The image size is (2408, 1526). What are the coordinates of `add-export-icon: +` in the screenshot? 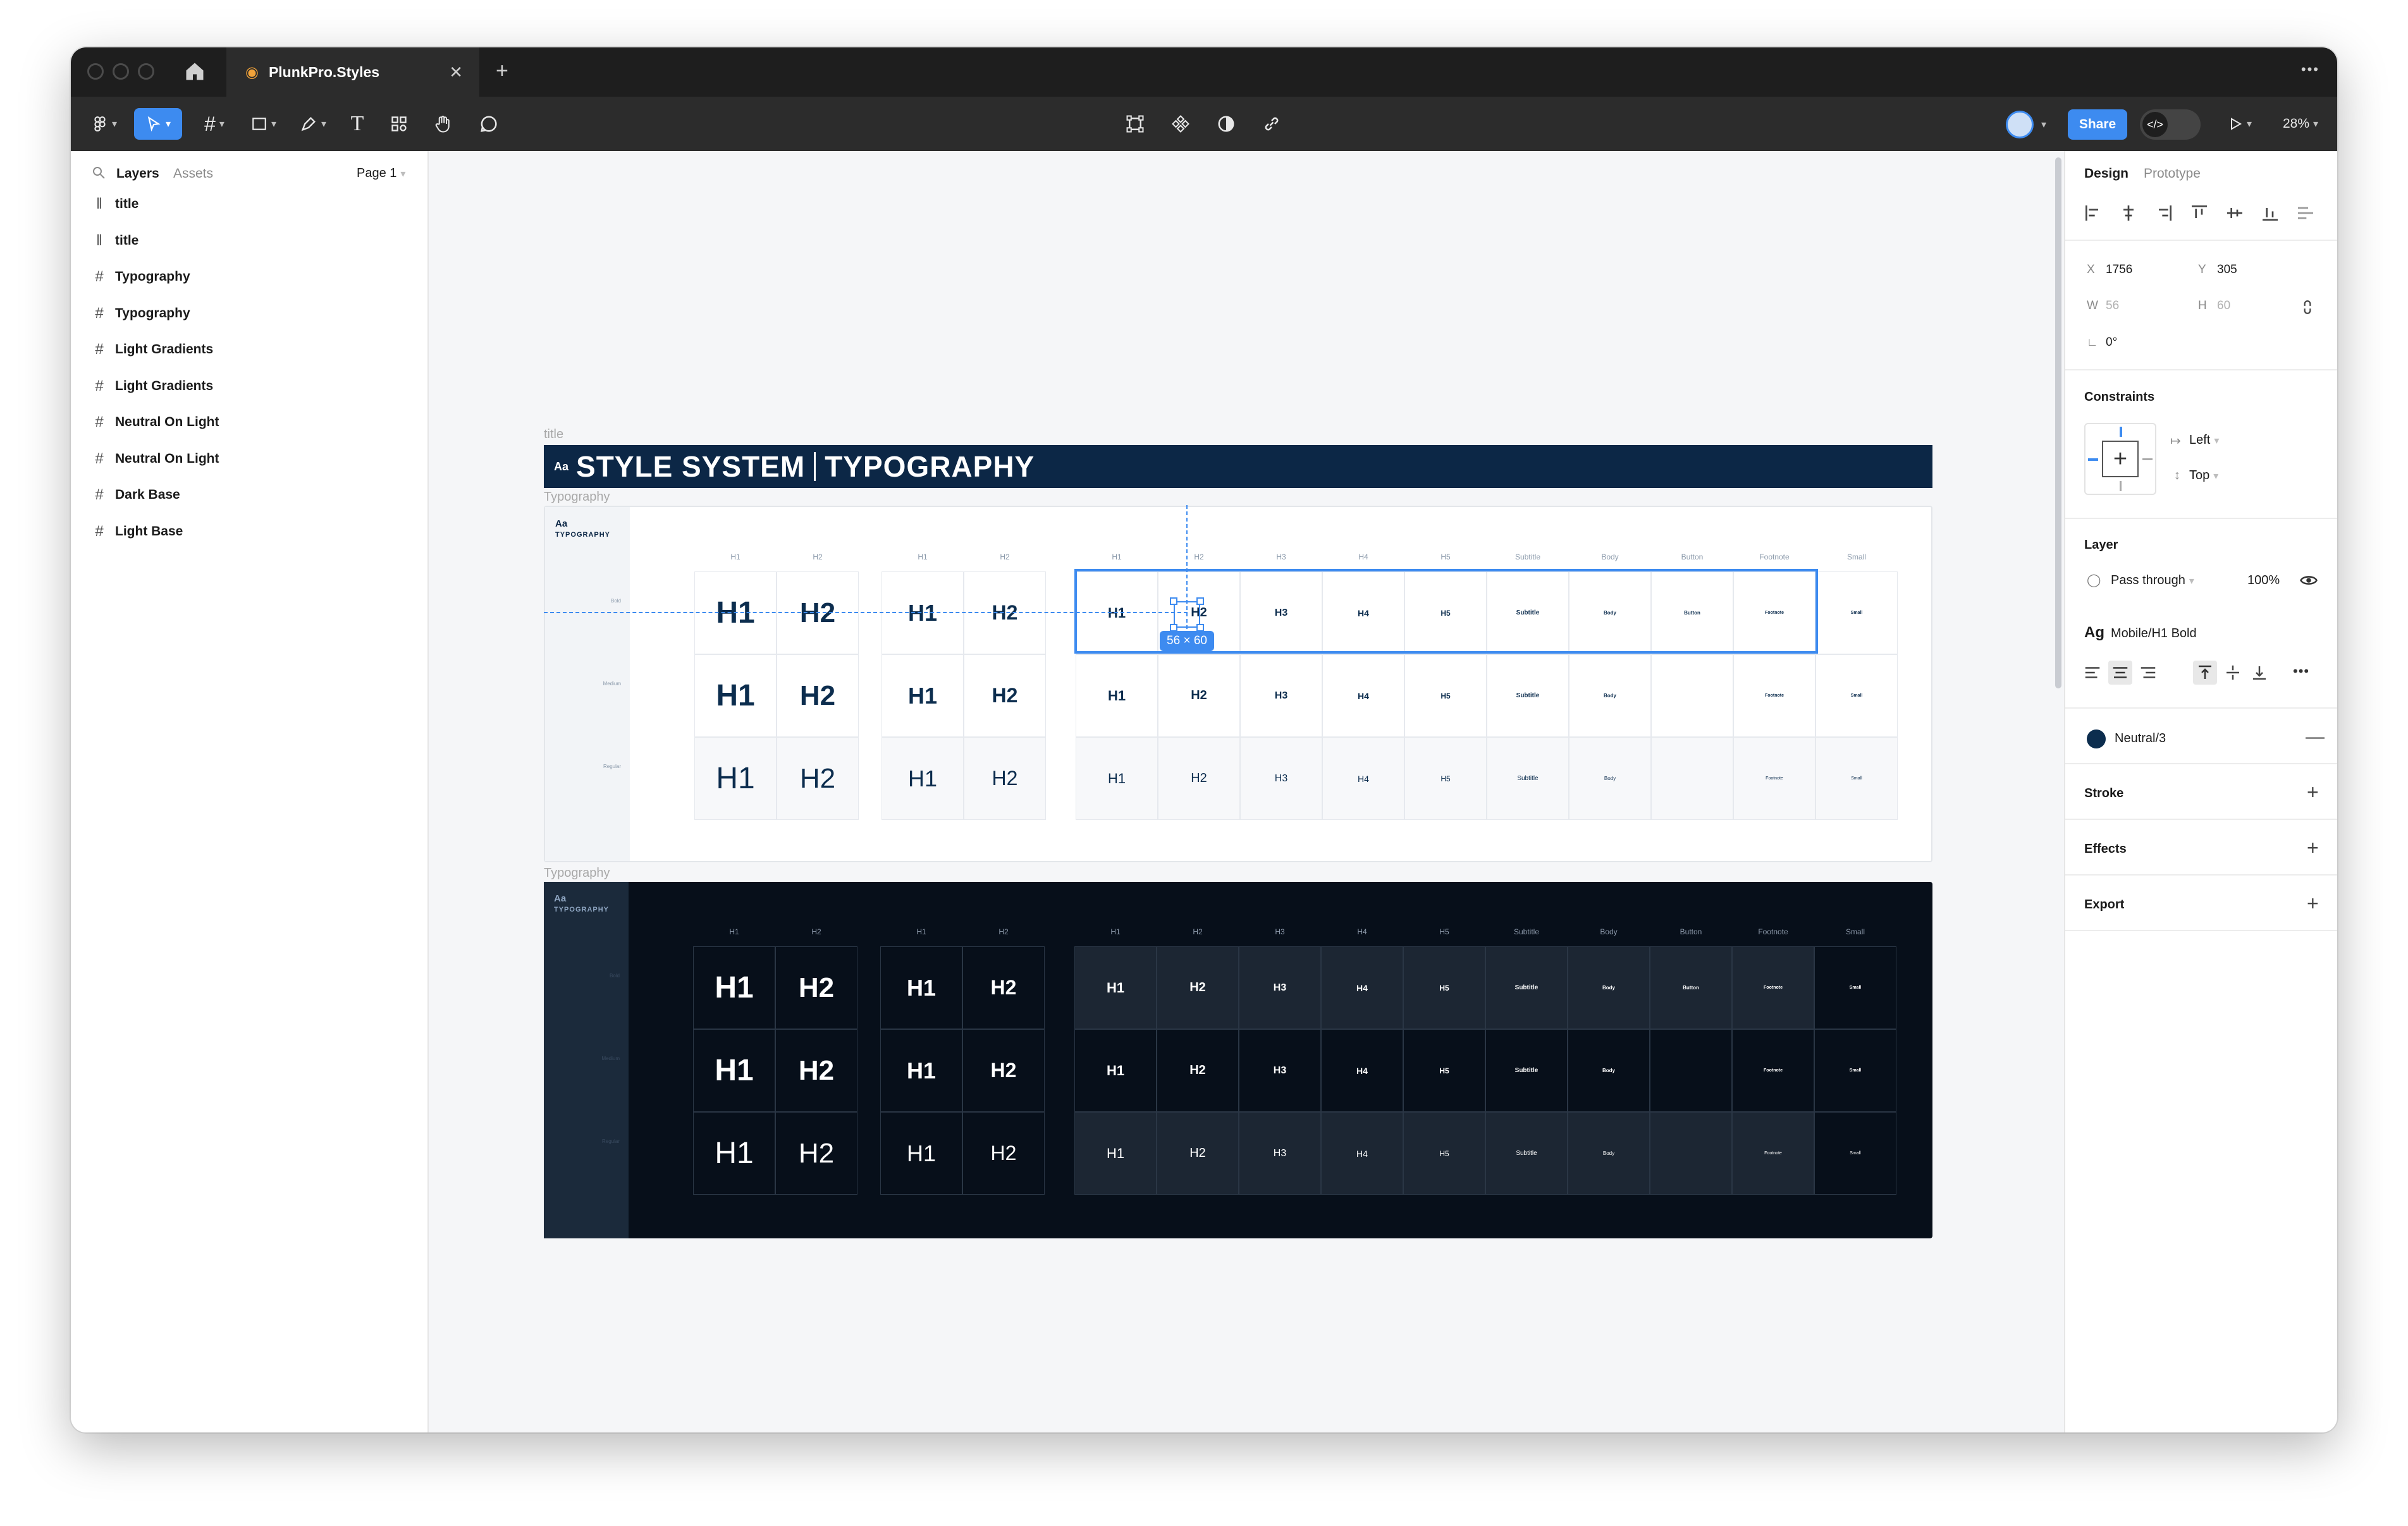 It's located at (2313, 903).